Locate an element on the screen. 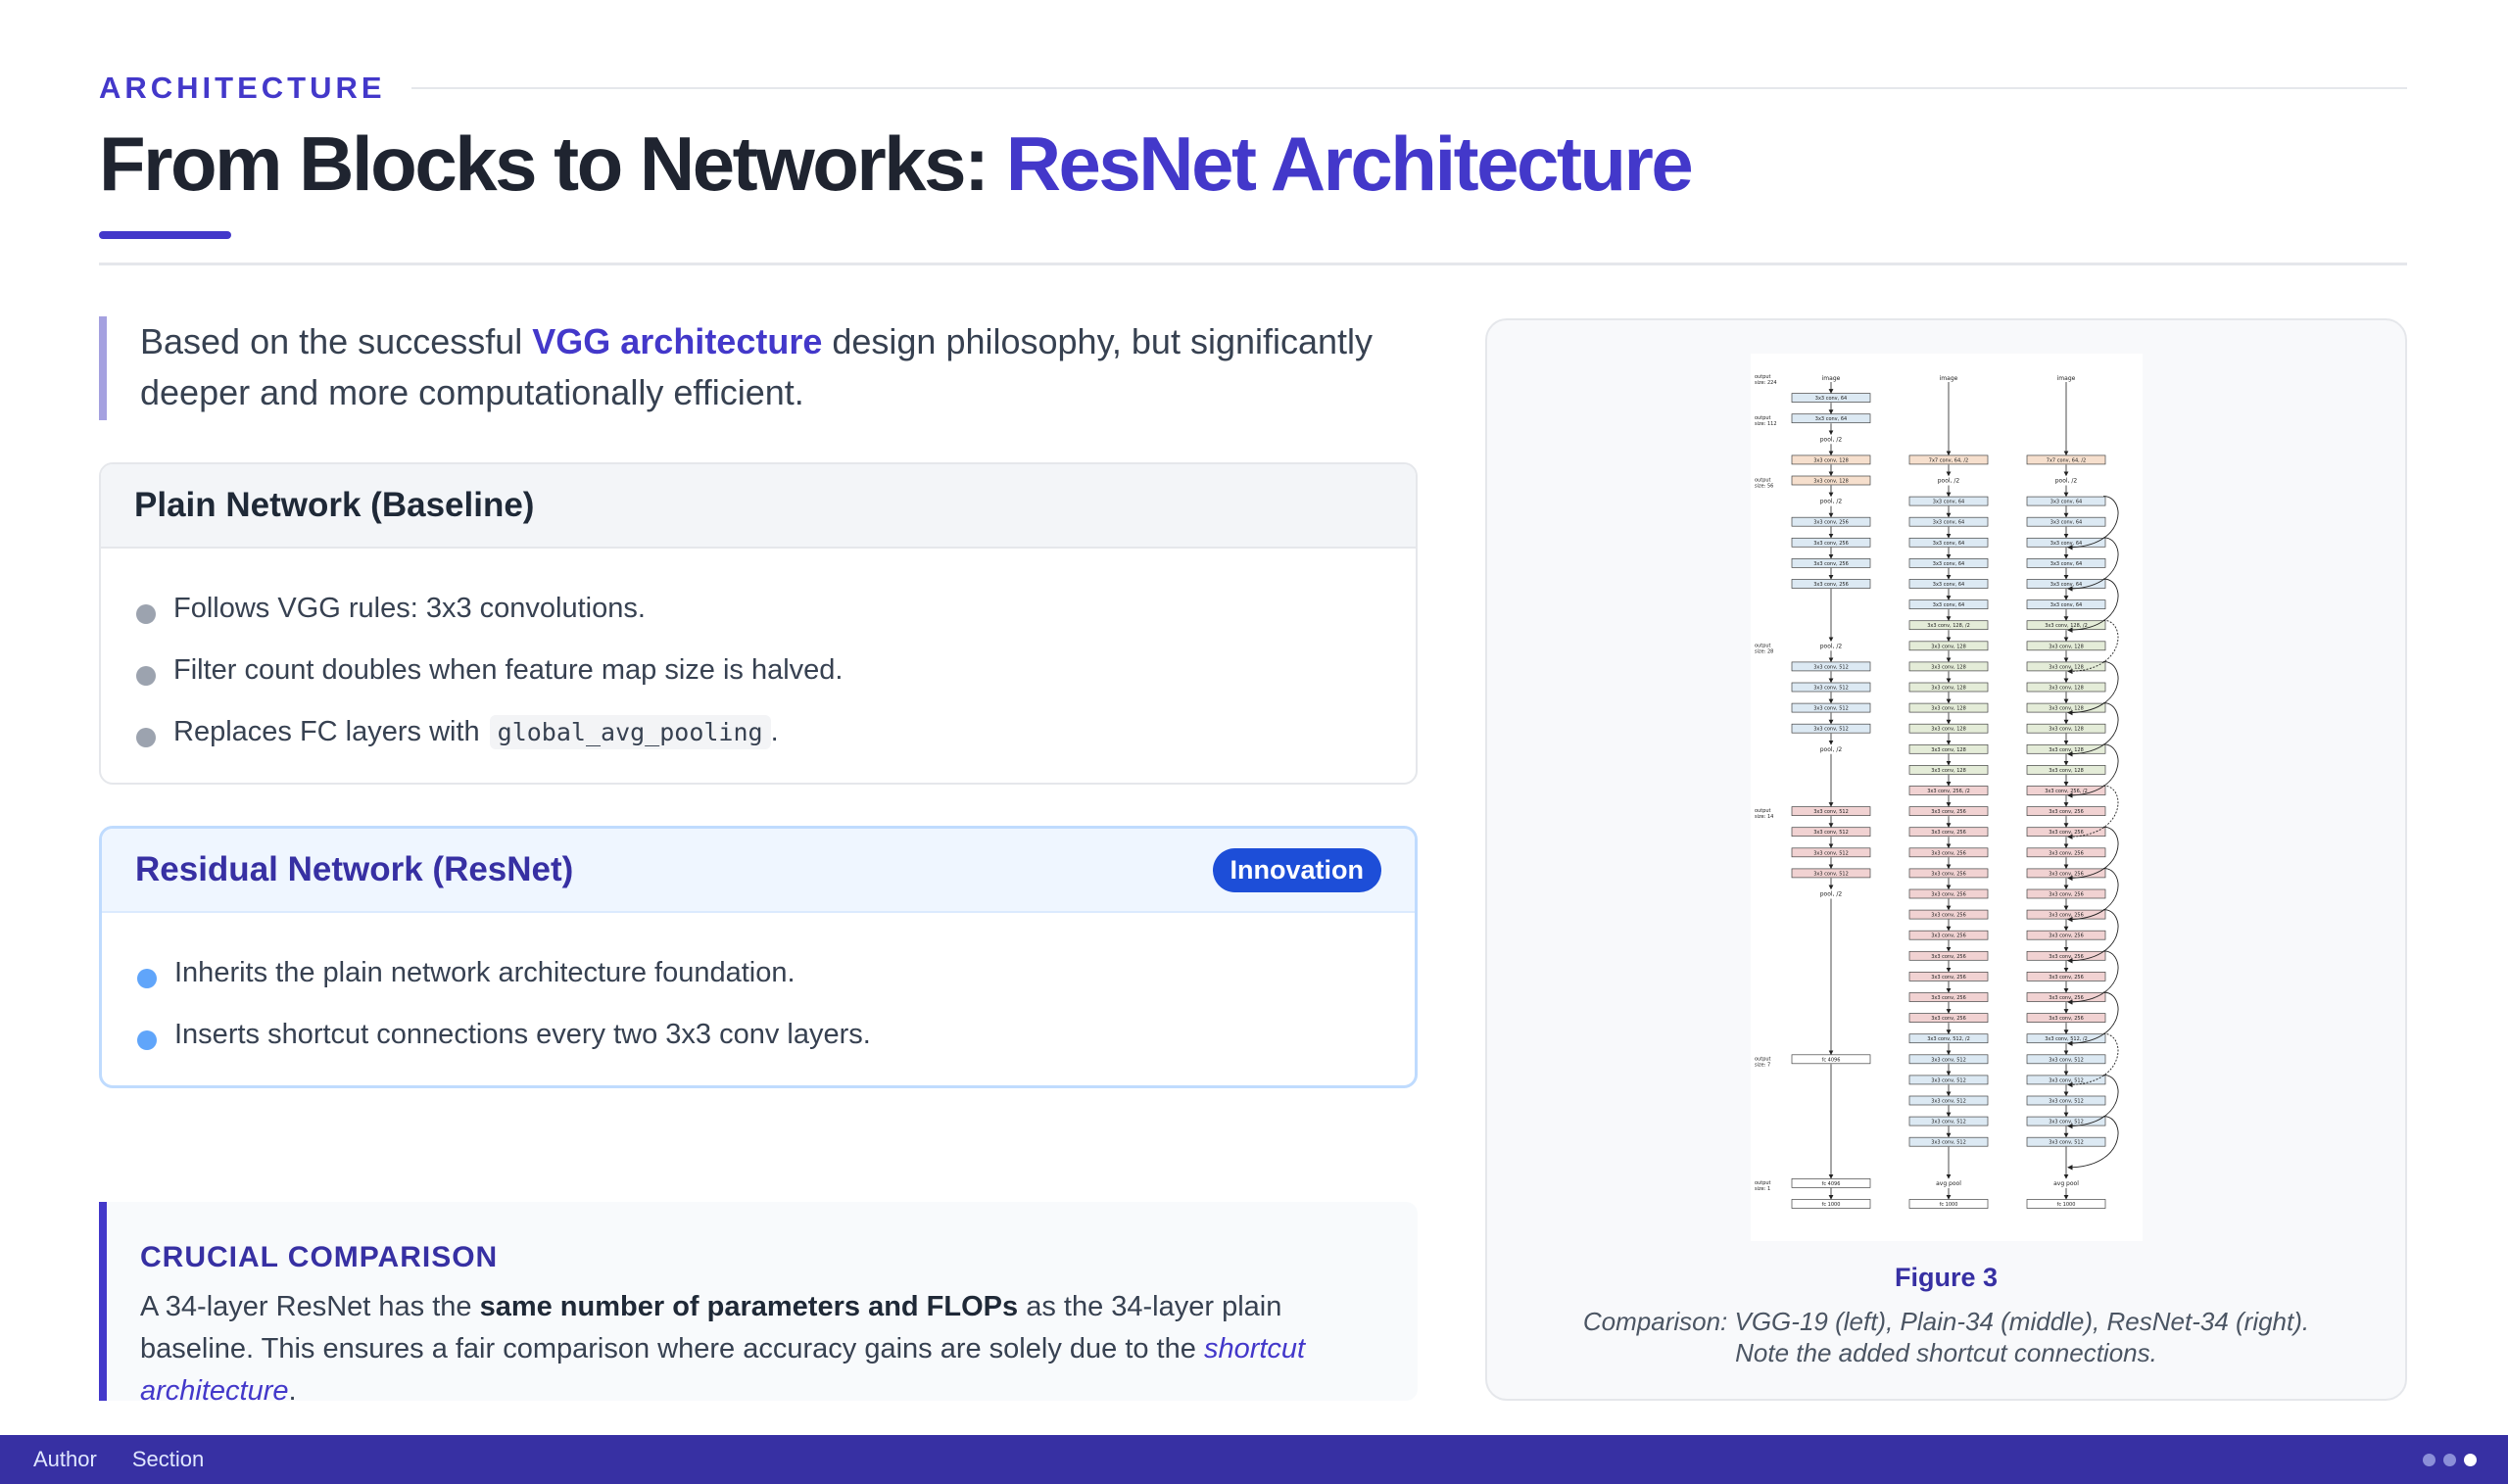 This screenshot has width=2508, height=1484. diagram-size-label: size: 224 is located at coordinates (1766, 383).